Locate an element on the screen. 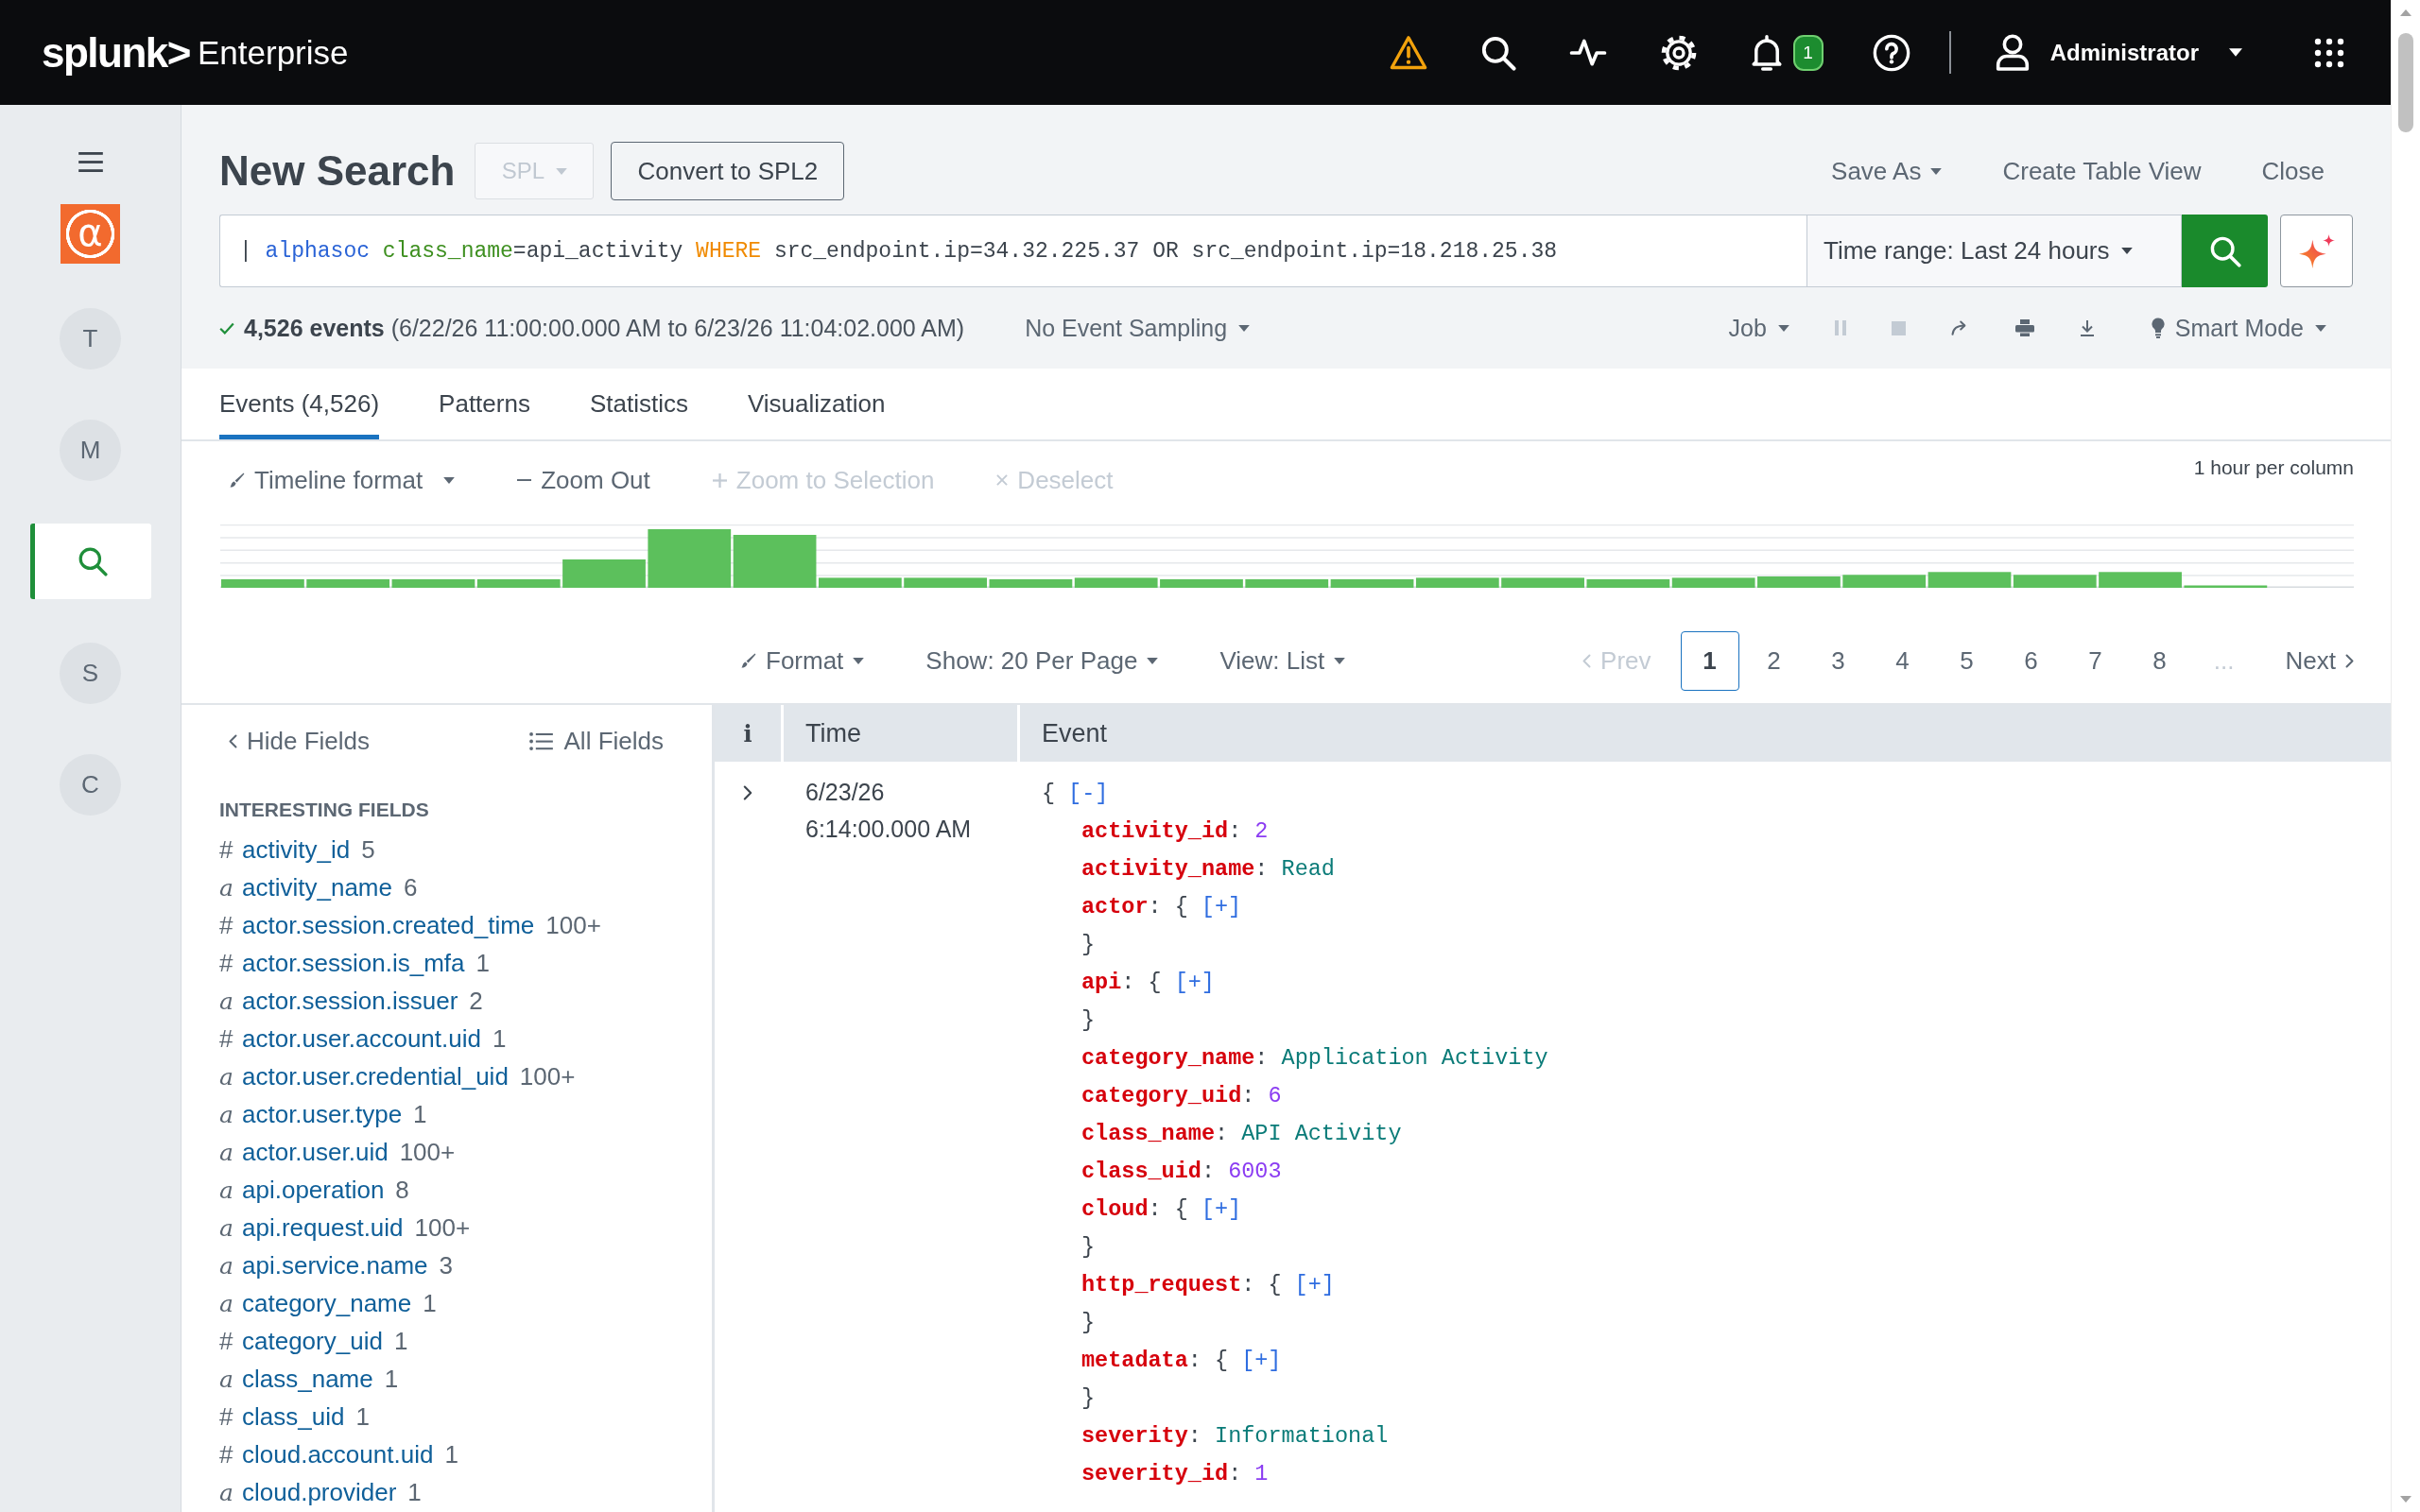 Image resolution: width=2420 pixels, height=1512 pixels. field-link: actor.session.issuer is located at coordinates (350, 1001).